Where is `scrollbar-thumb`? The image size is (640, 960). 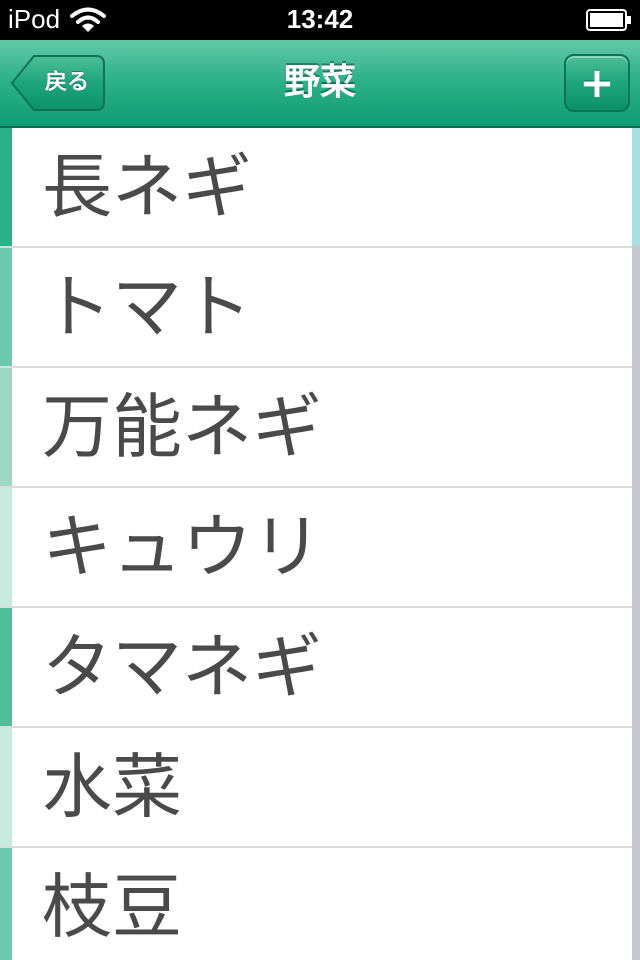 scrollbar-thumb is located at coordinates (636, 187).